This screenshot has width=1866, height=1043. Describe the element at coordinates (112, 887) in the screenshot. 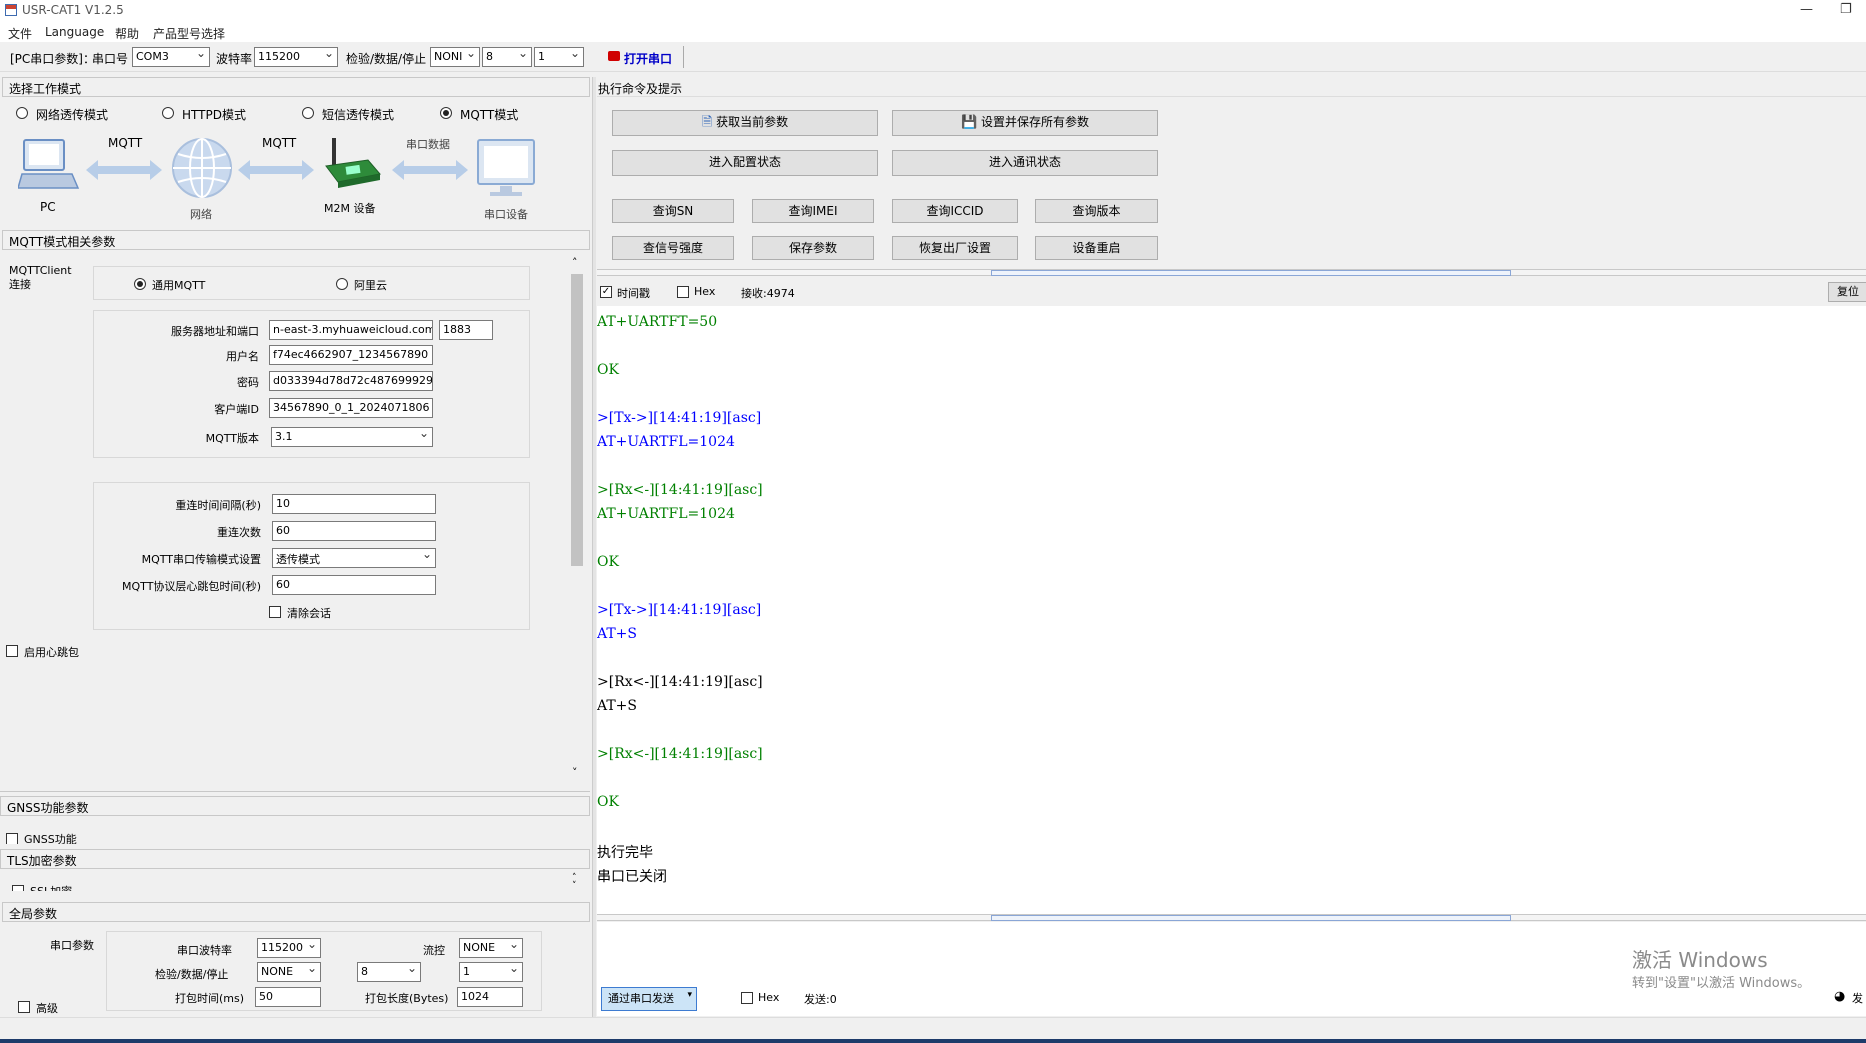

I see `ssl-enable-checkbox: SSL加密` at that location.